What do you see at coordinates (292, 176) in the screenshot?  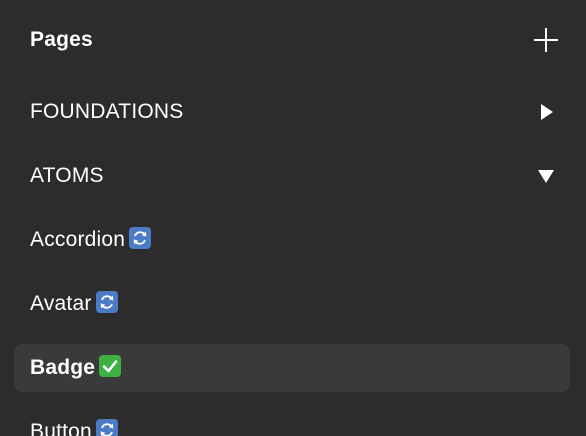 I see `section-atoms: ATOMS` at bounding box center [292, 176].